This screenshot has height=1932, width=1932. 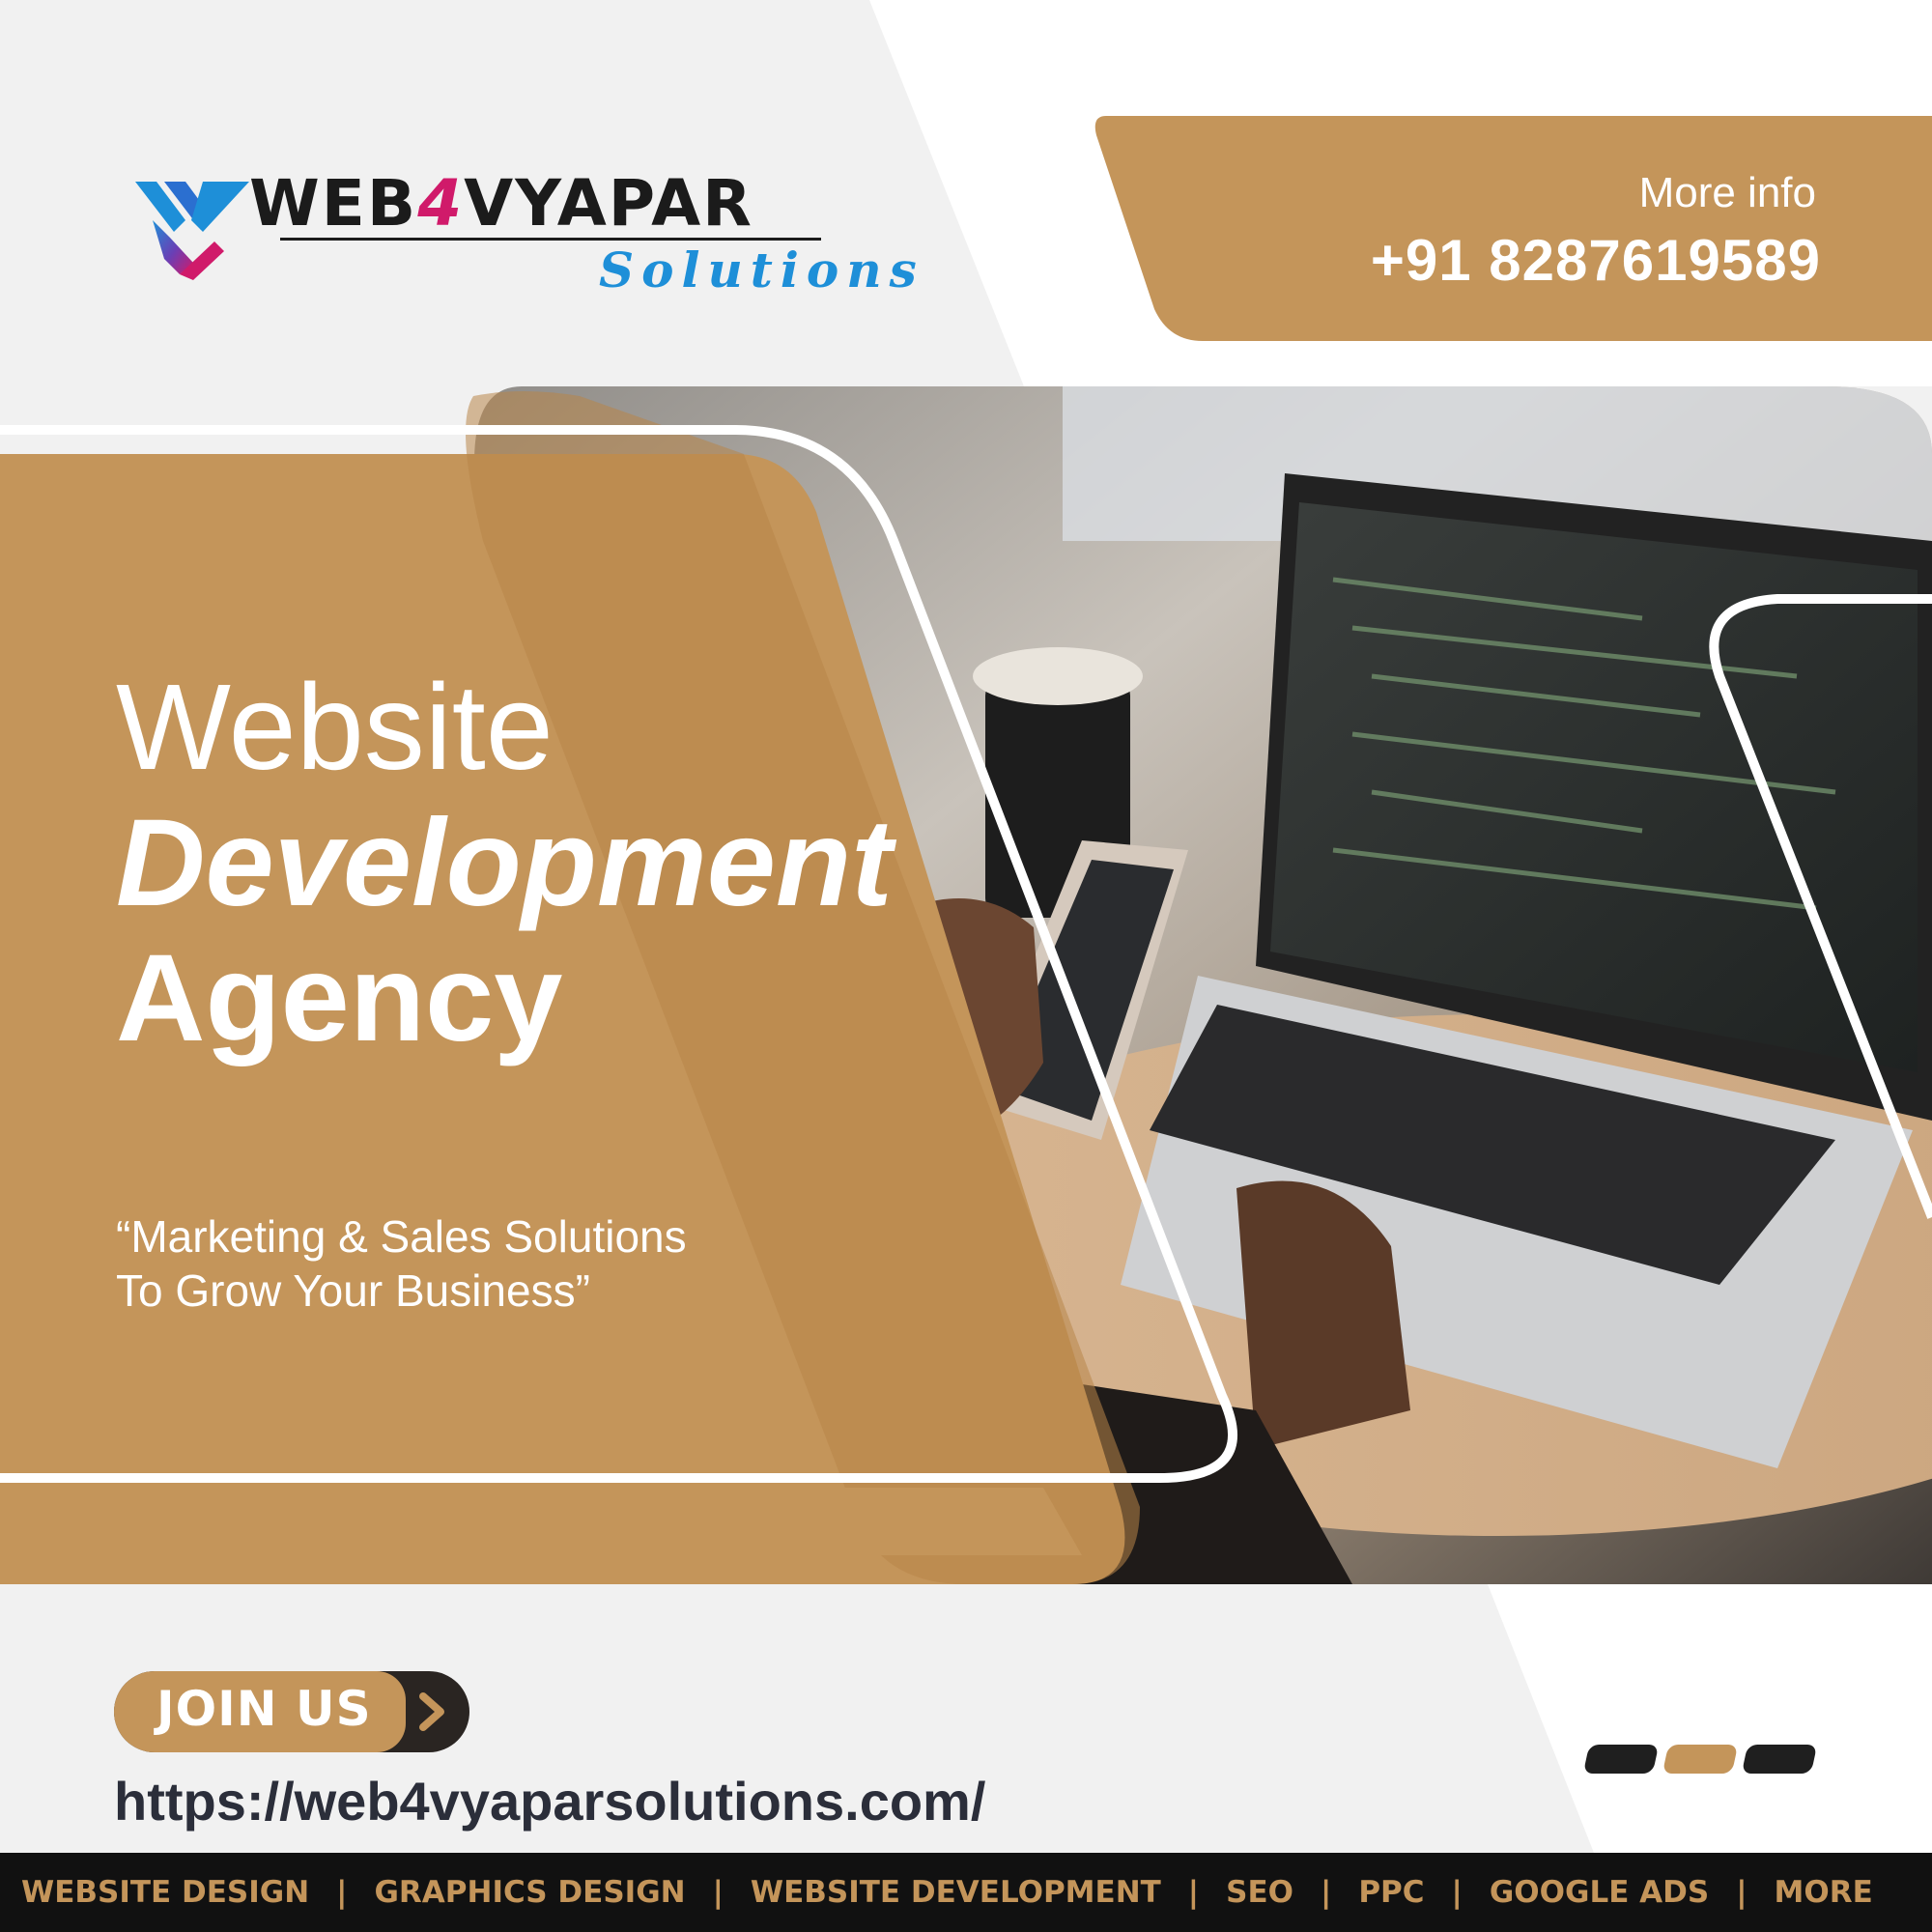 I want to click on service-item: SEO, so click(x=1259, y=1892).